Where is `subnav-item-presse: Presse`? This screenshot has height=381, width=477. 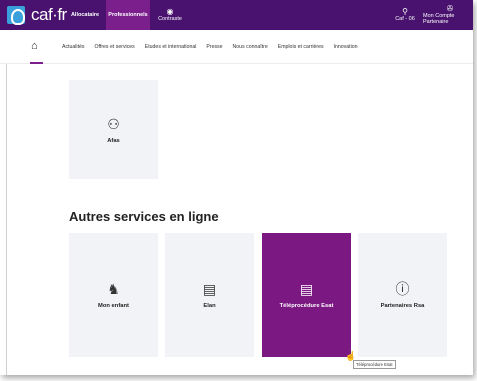 subnav-item-presse: Presse is located at coordinates (214, 47).